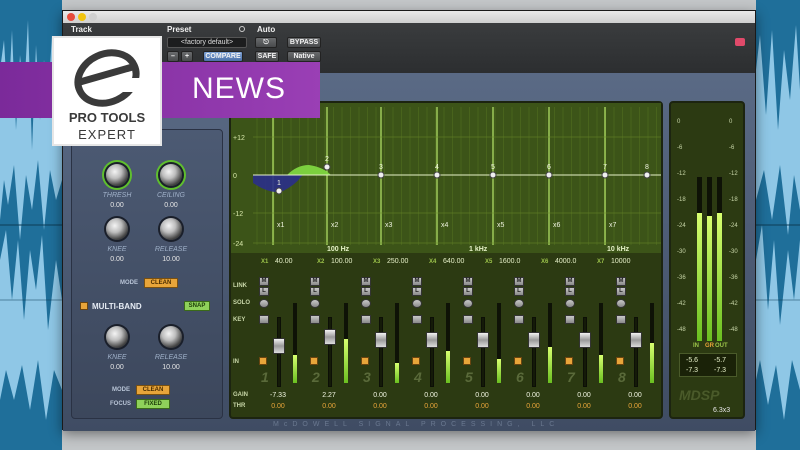 This screenshot has width=800, height=450. I want to click on band-gain-value: 2.27, so click(329, 395).